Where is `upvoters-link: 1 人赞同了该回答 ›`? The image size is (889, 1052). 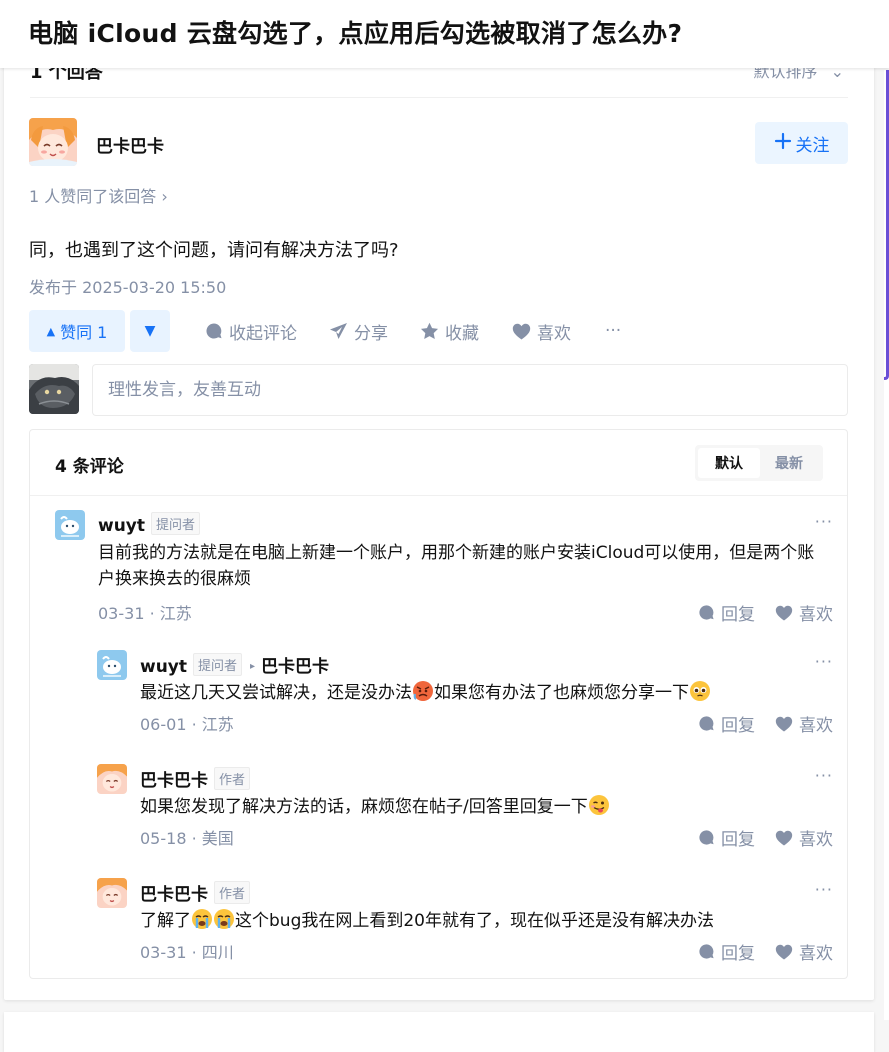 upvoters-link: 1 人赞同了该回答 › is located at coordinates (98, 195).